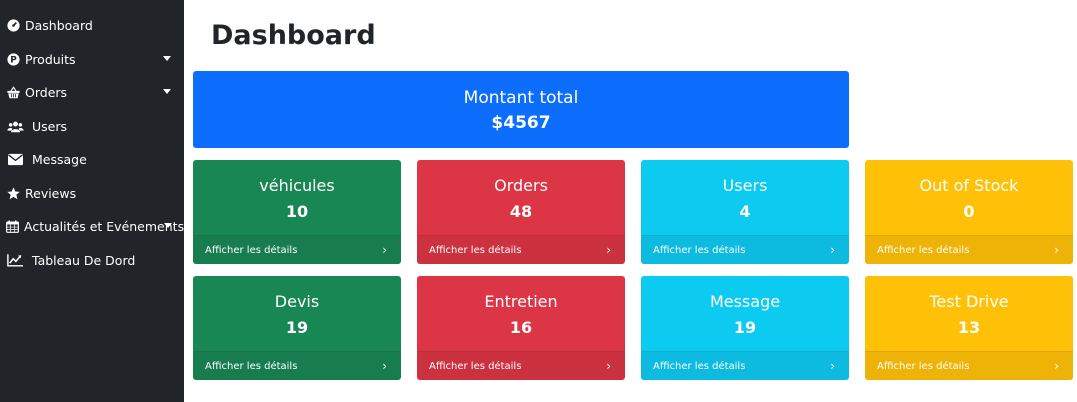 The width and height of the screenshot is (1077, 402). I want to click on stat-card-orders: Orders 48 Afficher les détails ›, so click(521, 212).